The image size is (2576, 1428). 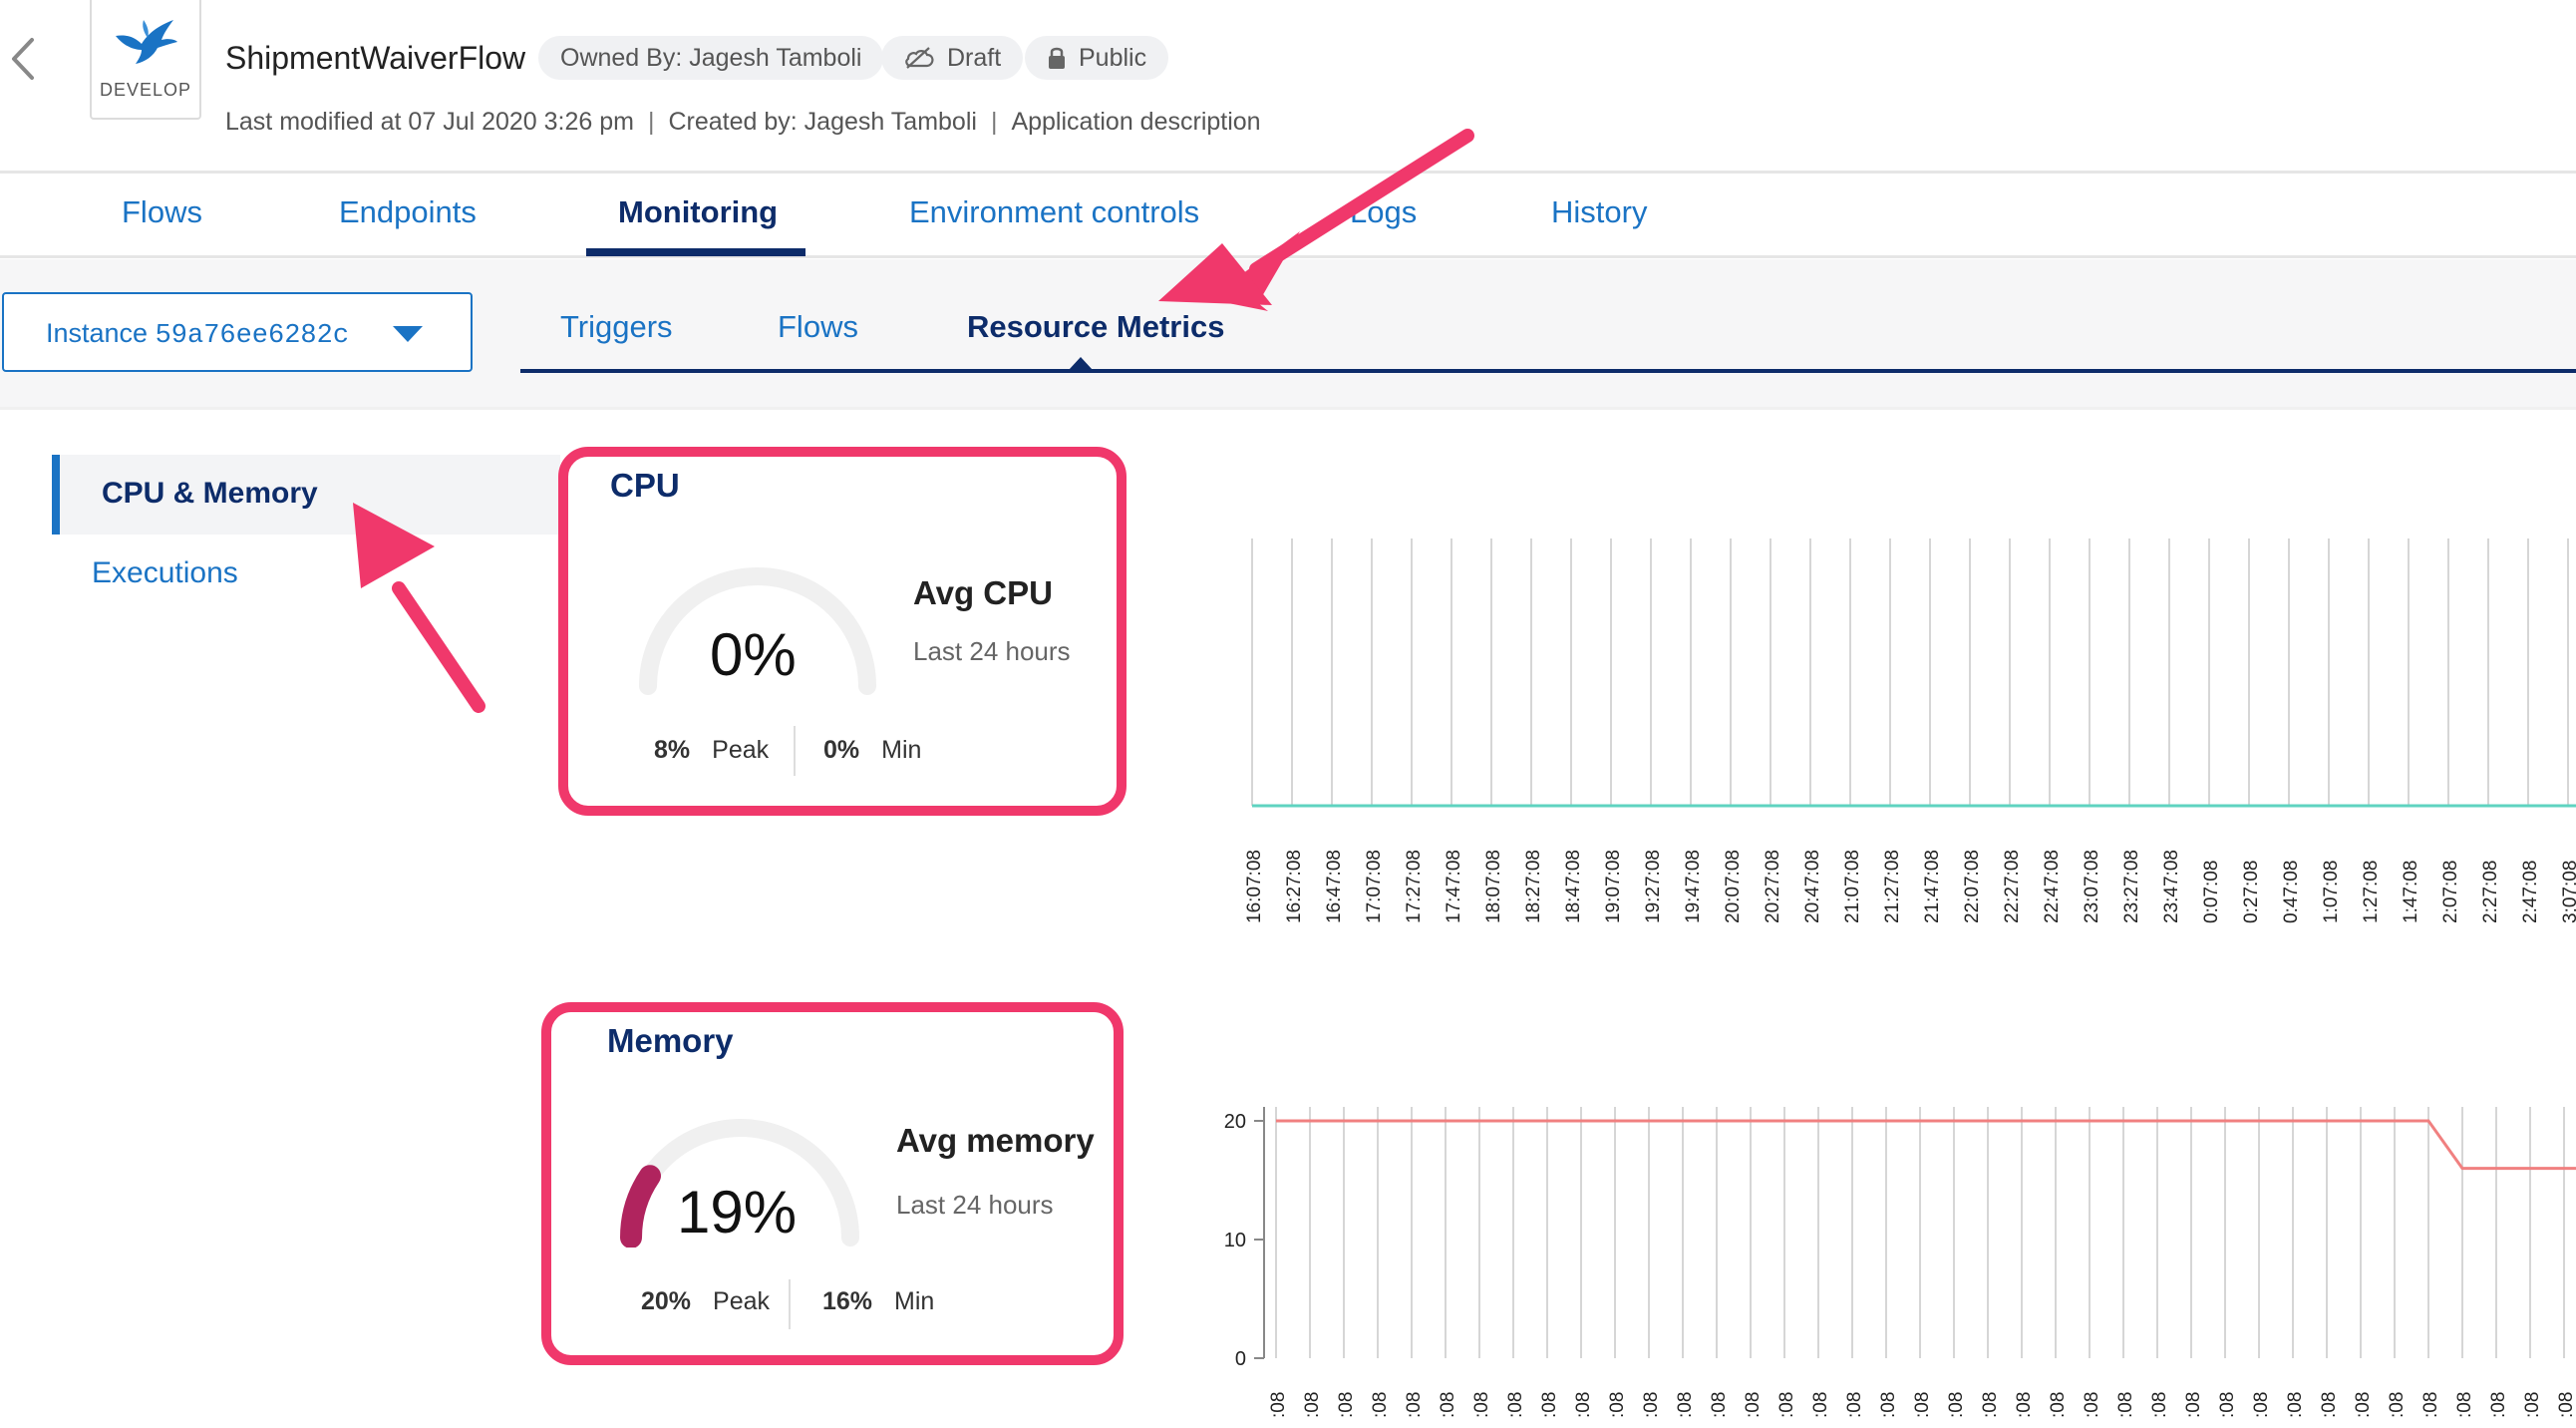 I want to click on cpu-x-tick-label: 16:27:08, so click(x=1294, y=886).